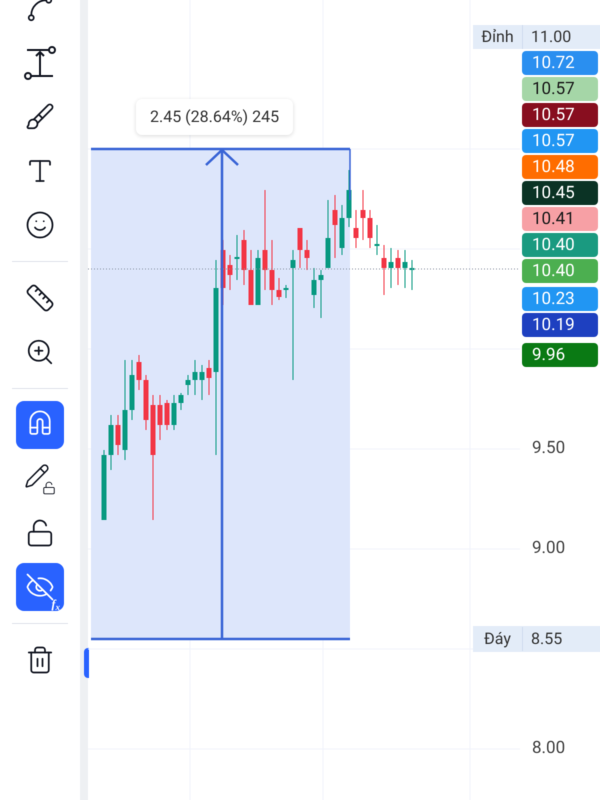 The width and height of the screenshot is (600, 800). I want to click on ruler-icon, so click(40, 298).